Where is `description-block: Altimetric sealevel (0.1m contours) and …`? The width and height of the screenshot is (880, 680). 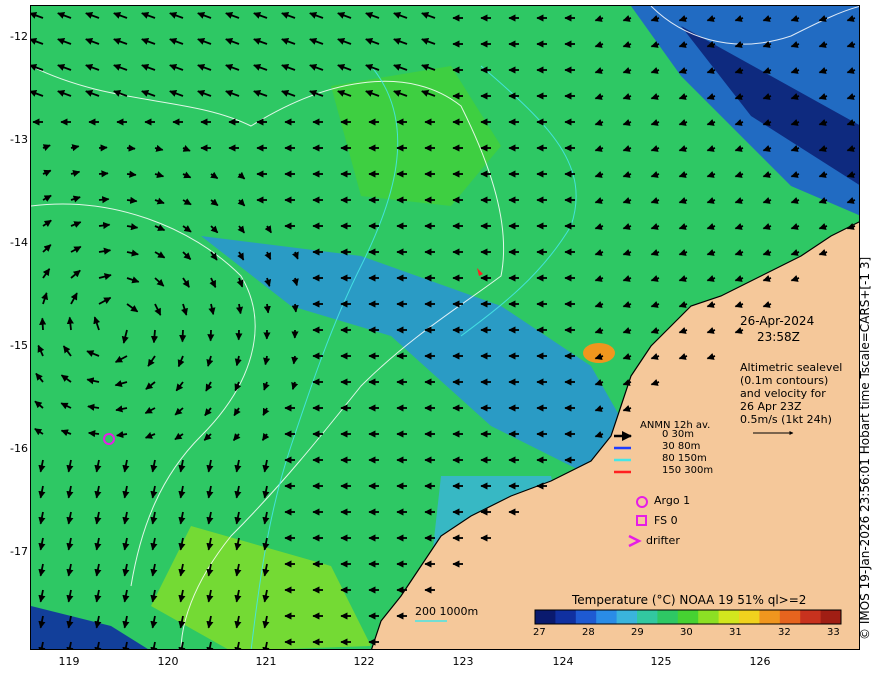
description-block: Altimetric sealevel (0.1m contours) and … is located at coordinates (791, 393).